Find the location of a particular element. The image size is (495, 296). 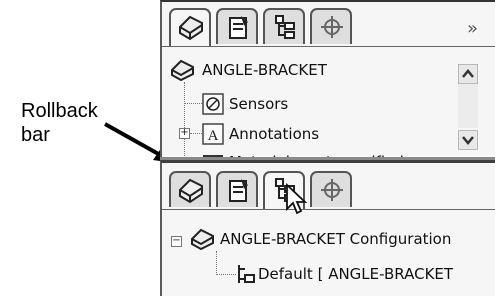

tree-root-label: ANGLE-BRACKET is located at coordinates (264, 70).